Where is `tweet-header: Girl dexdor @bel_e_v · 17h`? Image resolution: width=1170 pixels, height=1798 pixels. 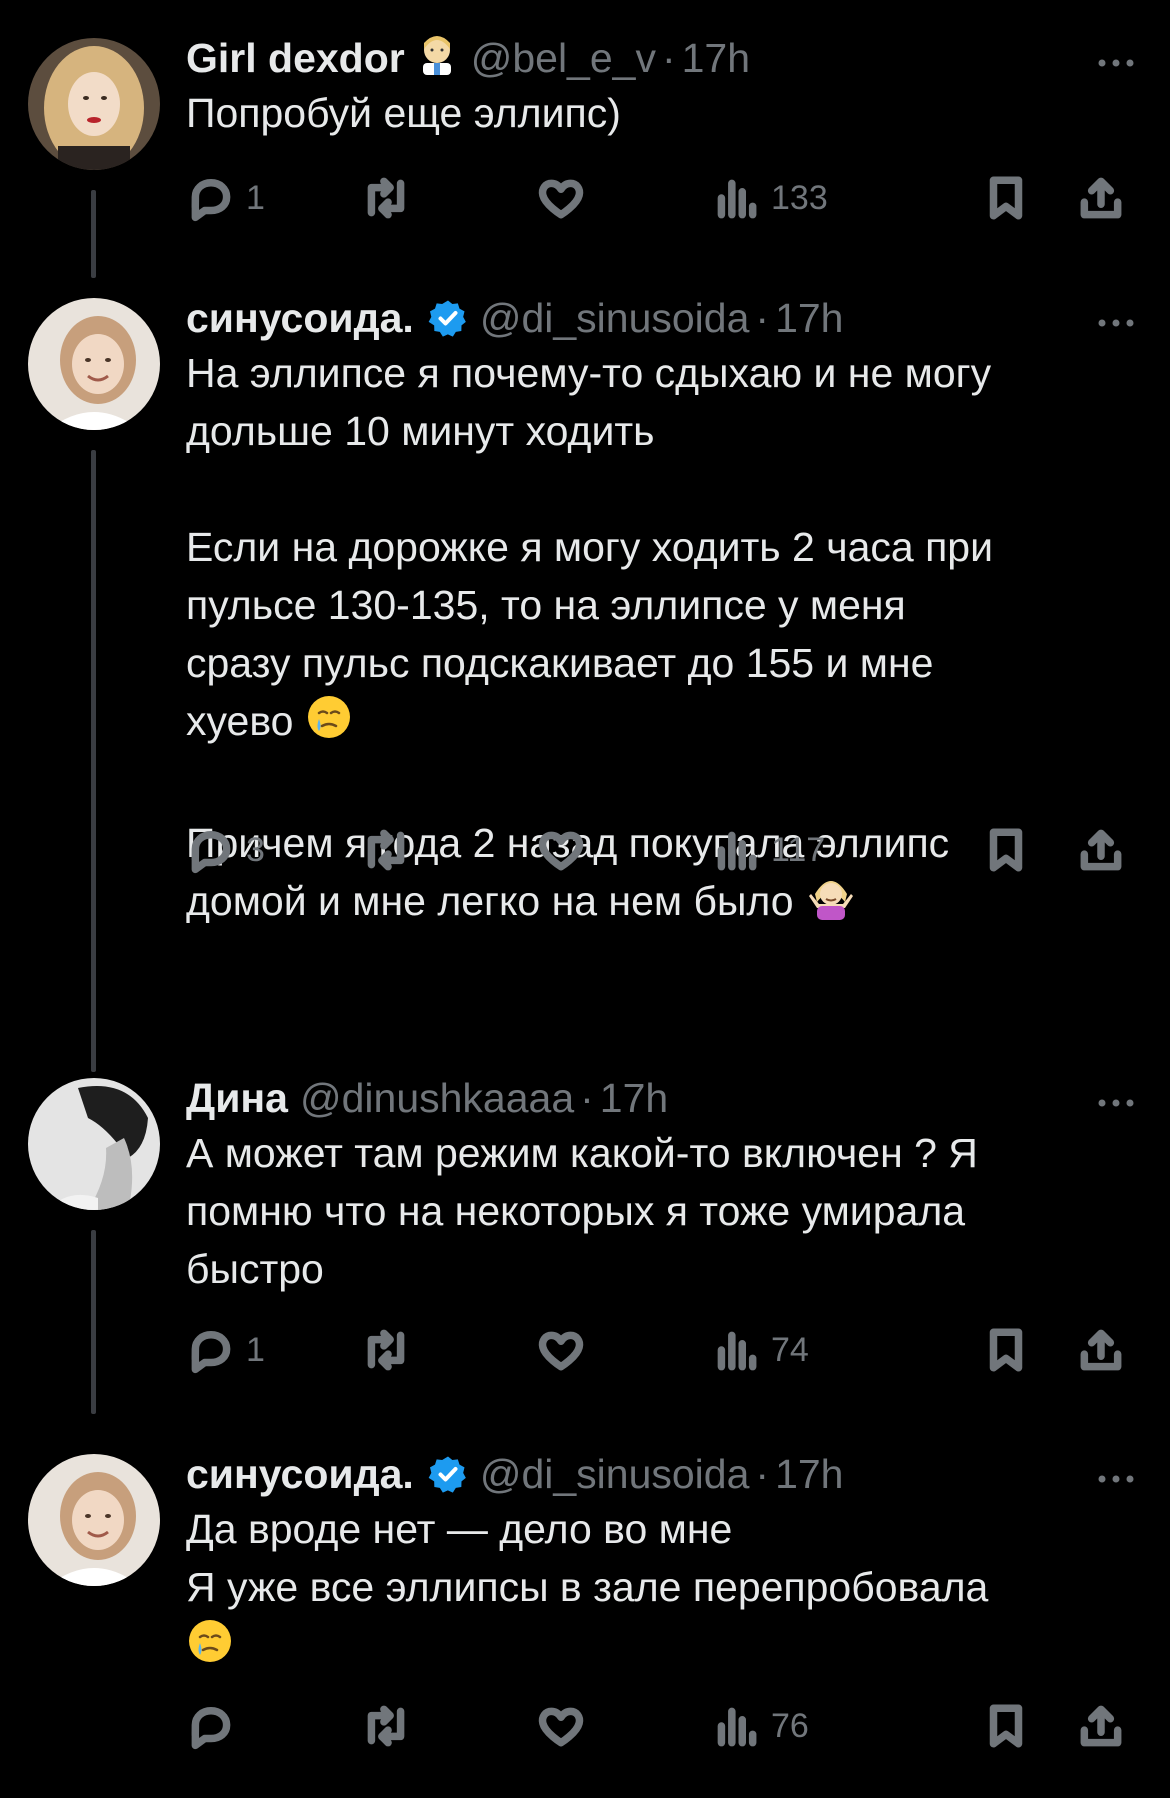 tweet-header: Girl dexdor @bel_e_v · 17h is located at coordinates (468, 58).